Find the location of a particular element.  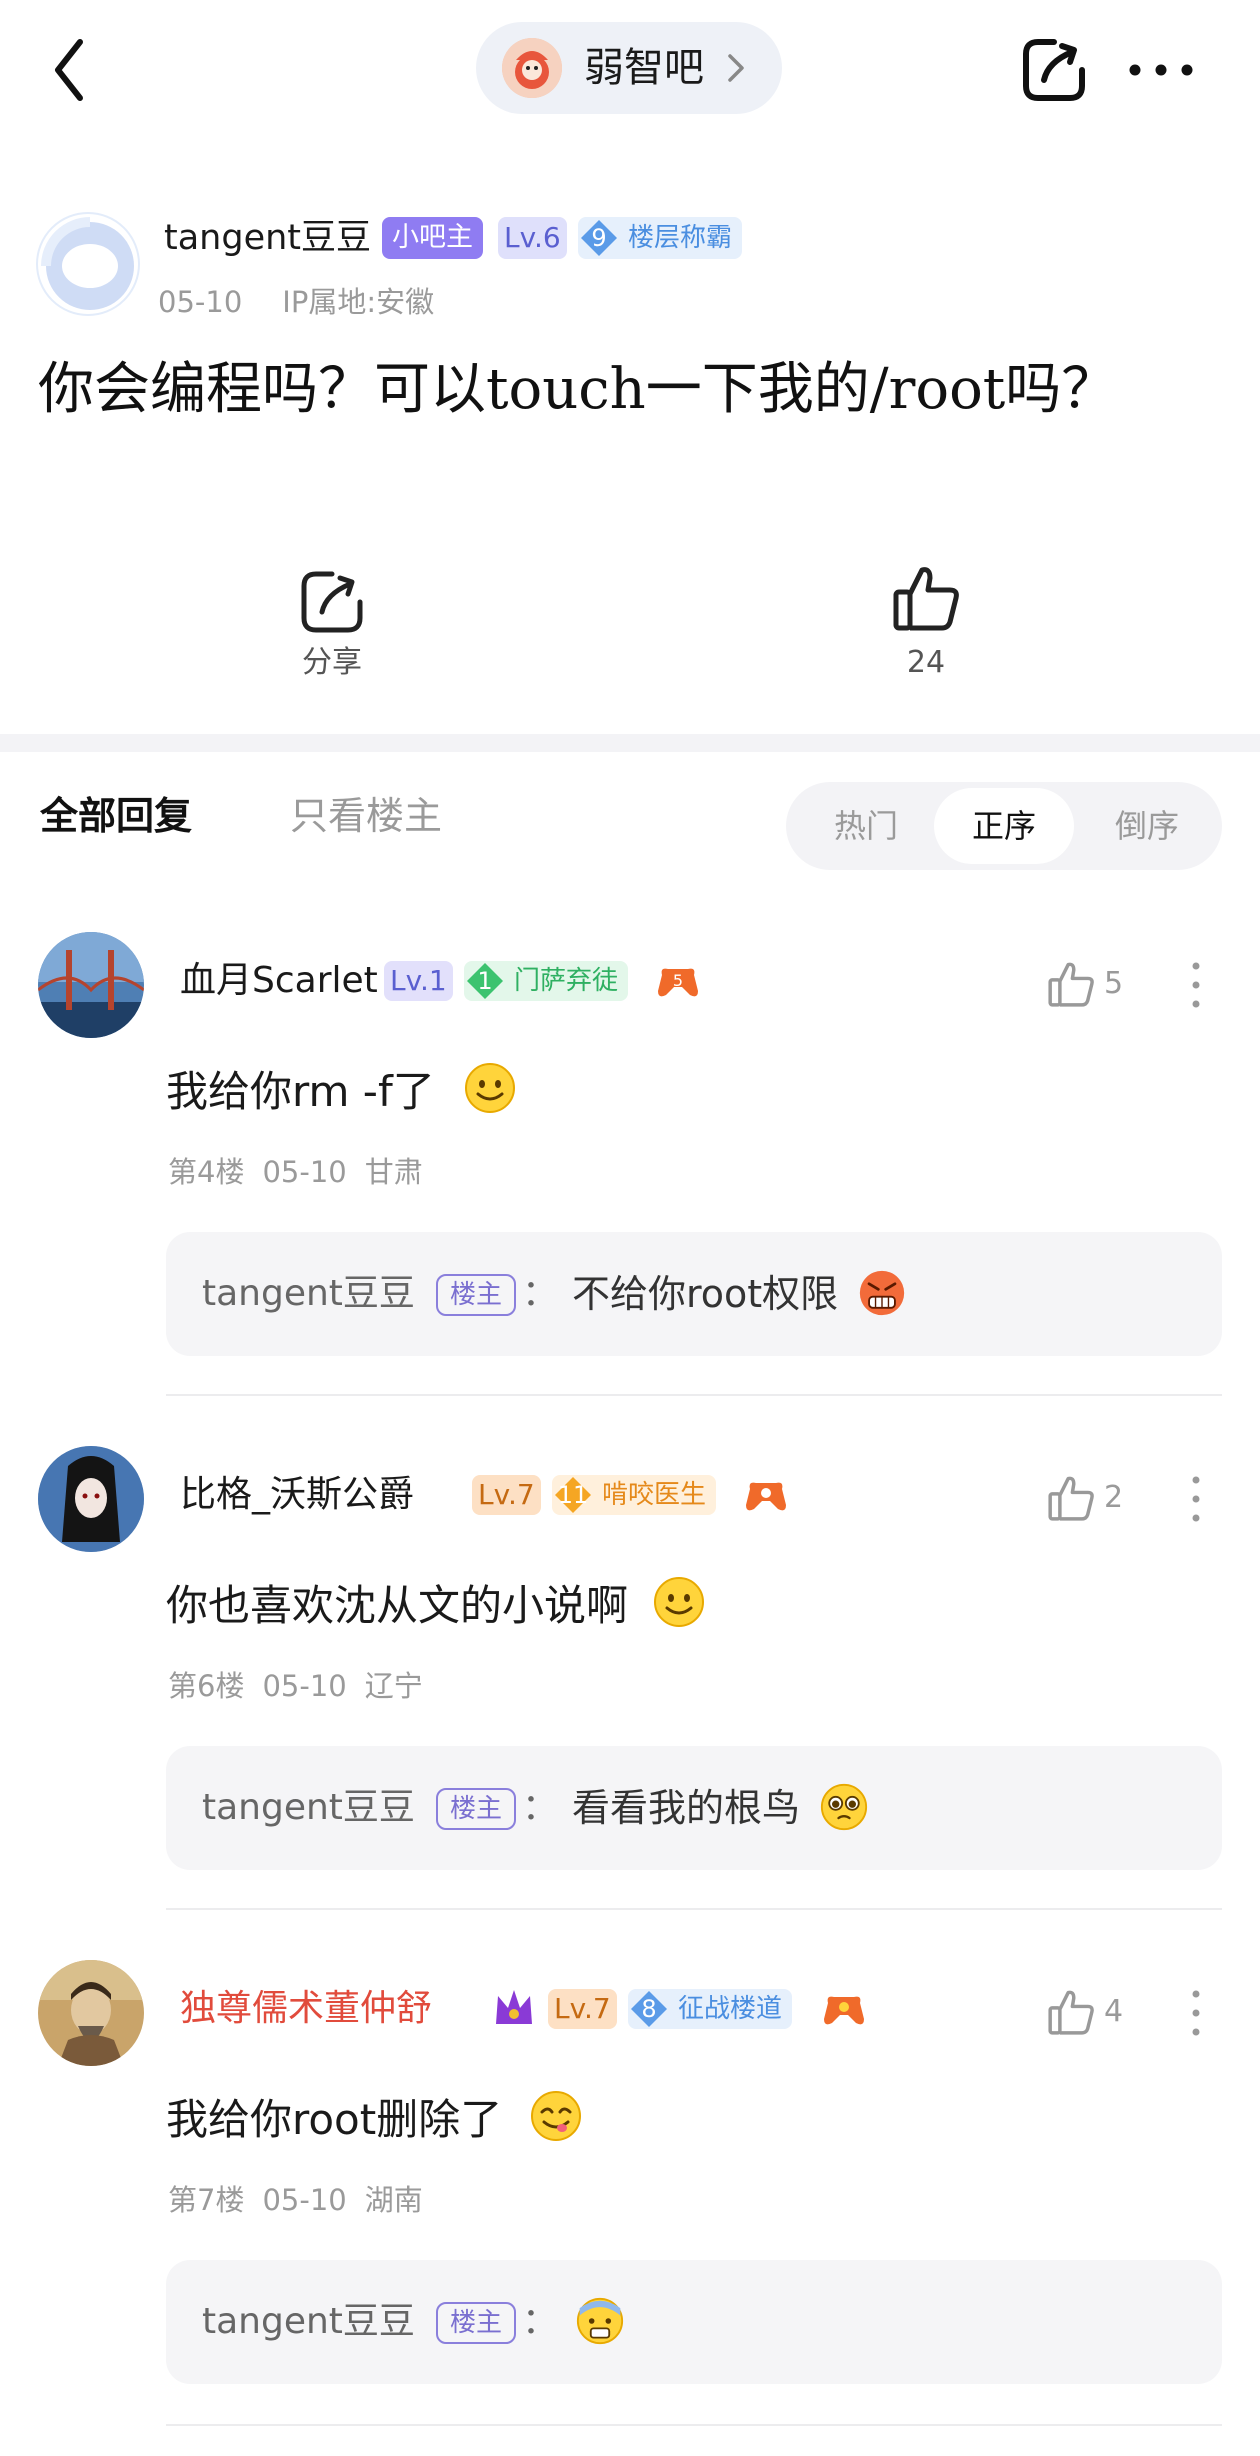

comment-text: 你也喜欢沈从文的小说啊 is located at coordinates (435, 1606).